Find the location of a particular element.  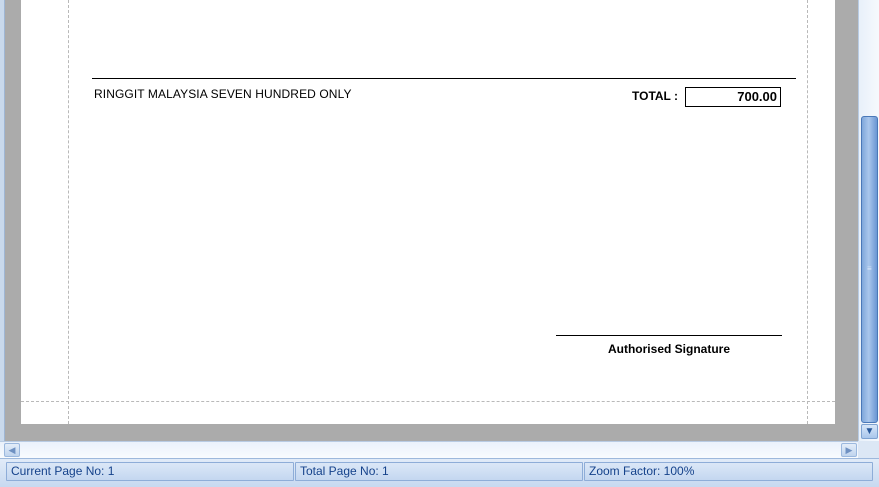

status-current-page: Current Page No: 1 is located at coordinates (150, 471).